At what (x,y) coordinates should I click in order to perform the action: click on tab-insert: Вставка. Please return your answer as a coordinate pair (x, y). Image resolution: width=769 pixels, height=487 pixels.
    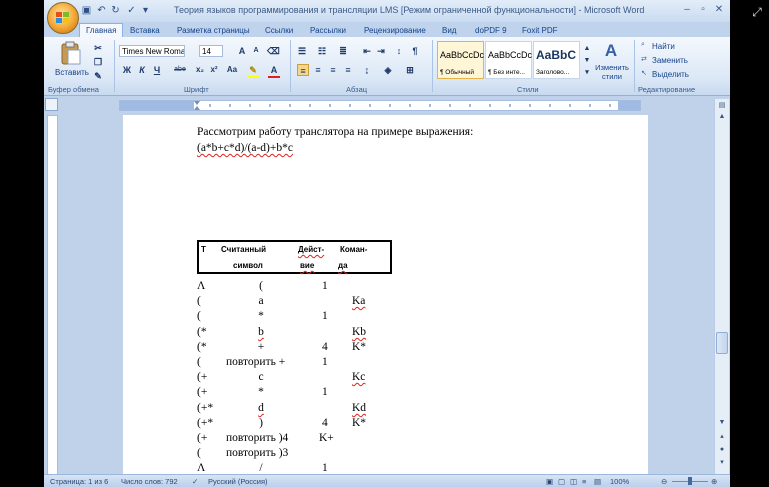
    Looking at the image, I should click on (145, 30).